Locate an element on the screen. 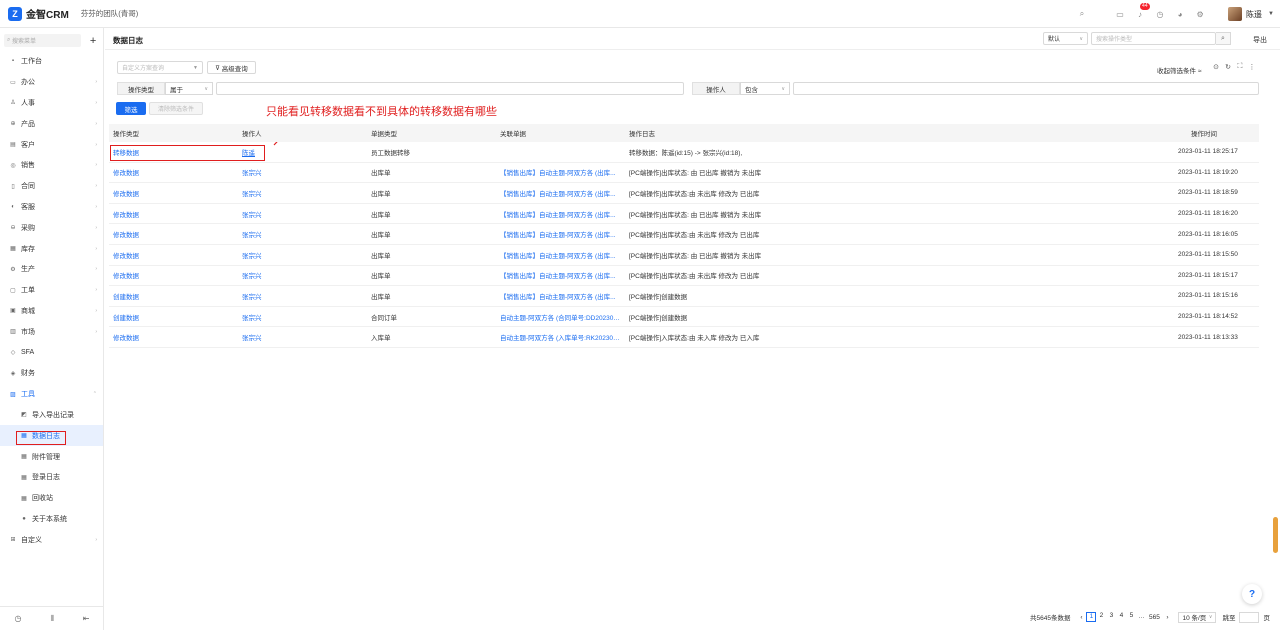 Image resolution: width=1280 pixels, height=630 pixels. operation-search-input: 搜索操作类型 is located at coordinates (1153, 38).